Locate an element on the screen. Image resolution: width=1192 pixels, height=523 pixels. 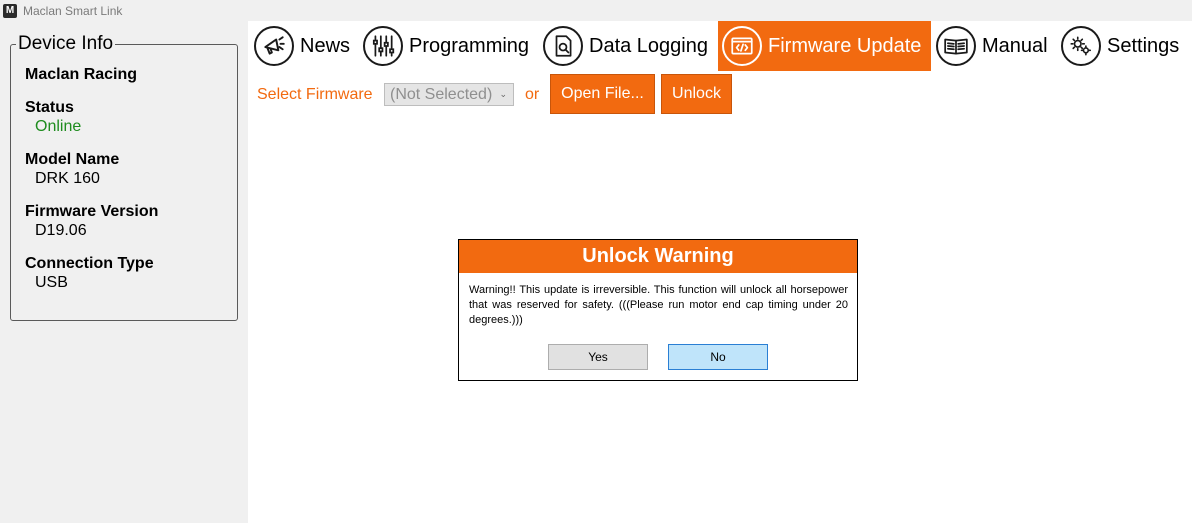
no-button: No is located at coordinates (718, 357).